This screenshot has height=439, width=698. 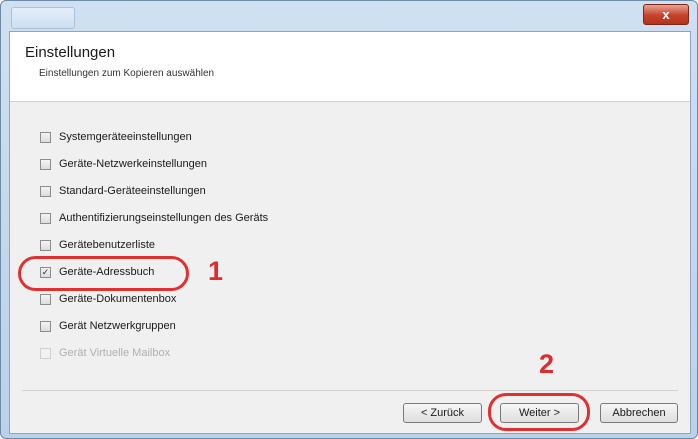 I want to click on option-label: Geräte-Dokumentenbox, so click(x=118, y=299).